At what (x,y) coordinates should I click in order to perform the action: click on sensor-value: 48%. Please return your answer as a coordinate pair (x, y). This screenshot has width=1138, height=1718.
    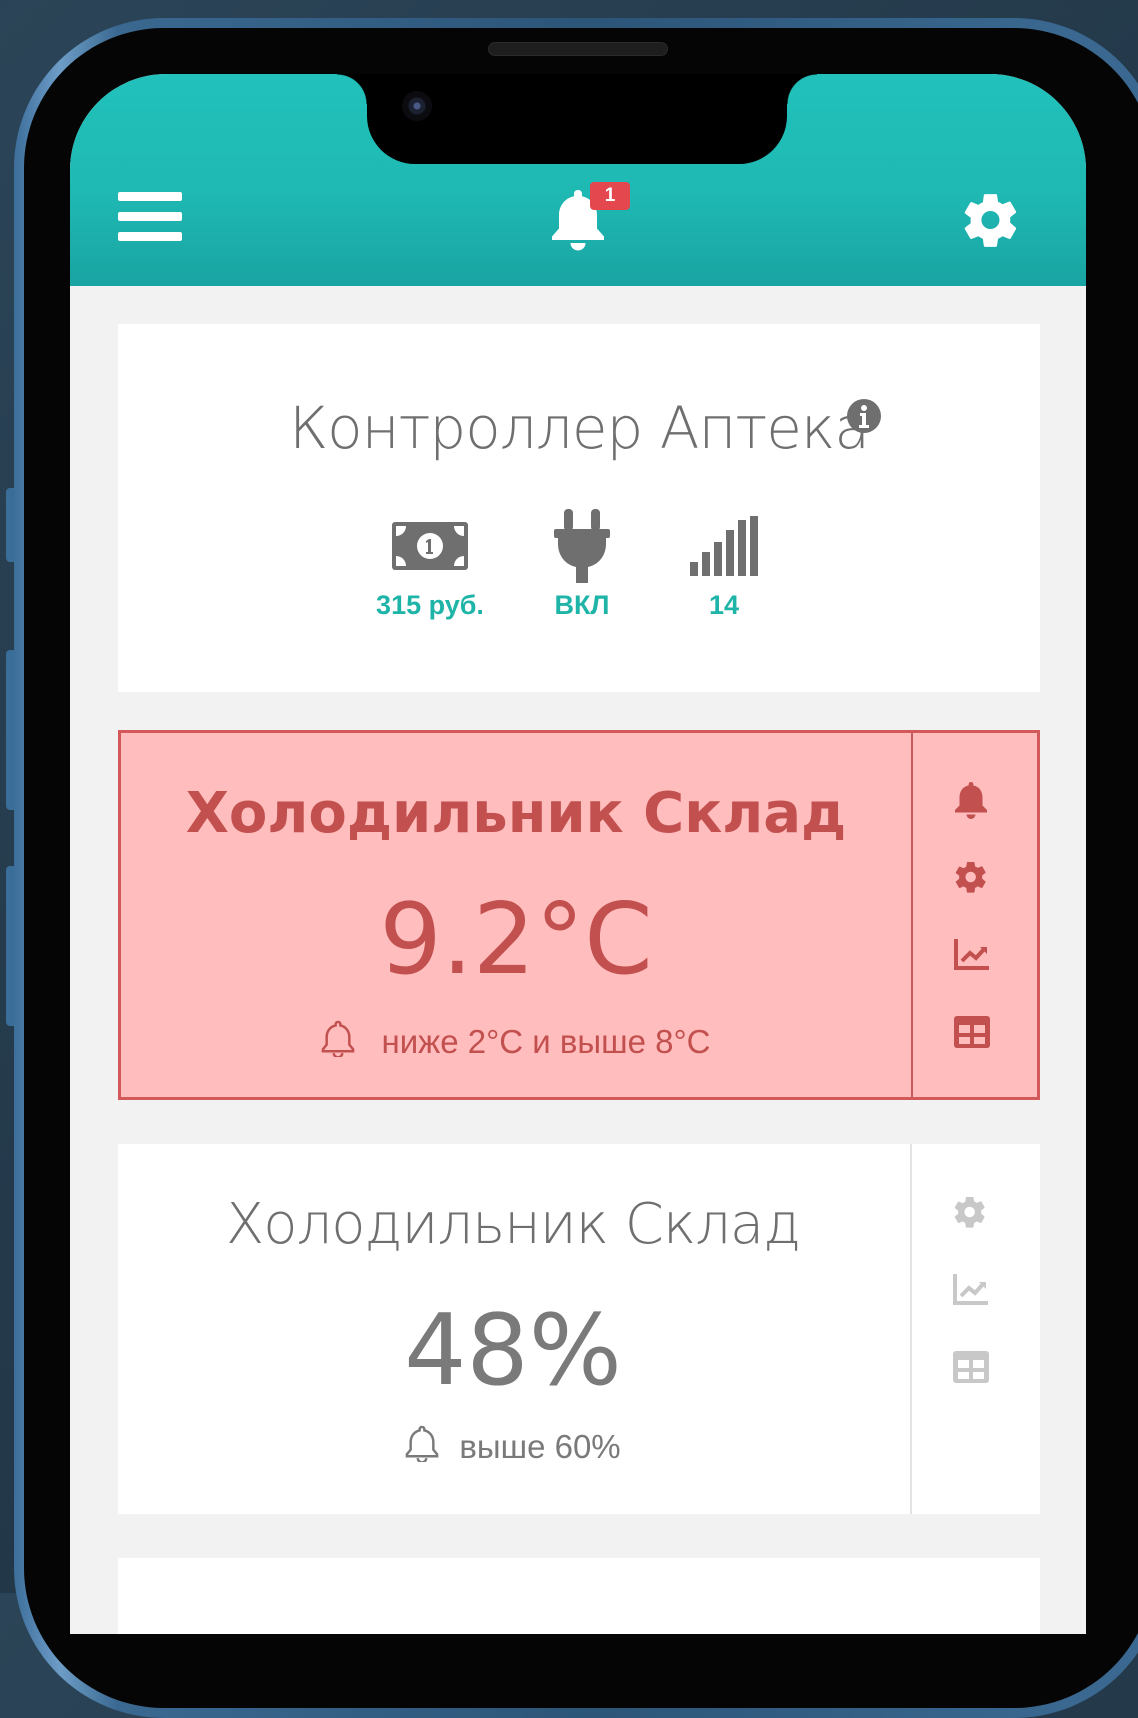
    Looking at the image, I should click on (513, 1351).